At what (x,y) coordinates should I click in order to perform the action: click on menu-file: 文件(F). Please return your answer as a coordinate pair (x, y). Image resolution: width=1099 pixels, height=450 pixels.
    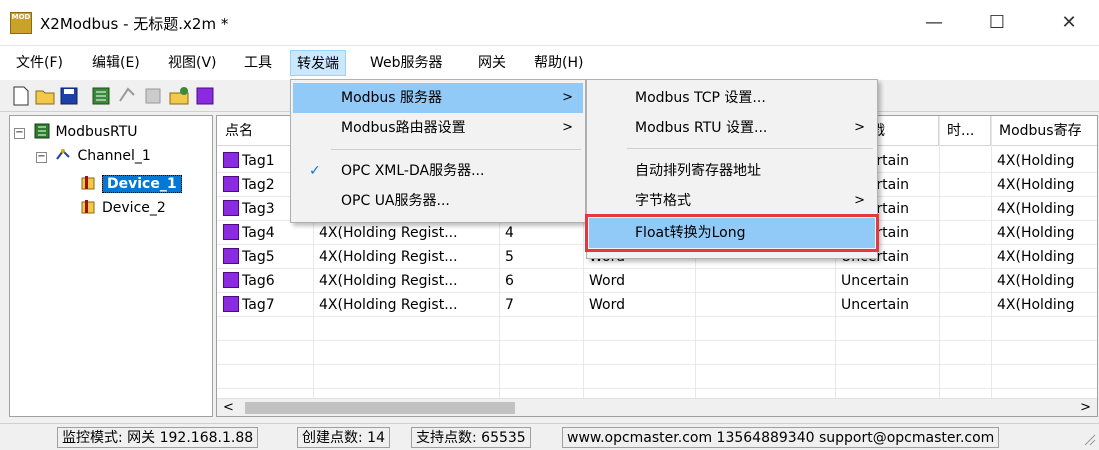
    Looking at the image, I should click on (39, 63).